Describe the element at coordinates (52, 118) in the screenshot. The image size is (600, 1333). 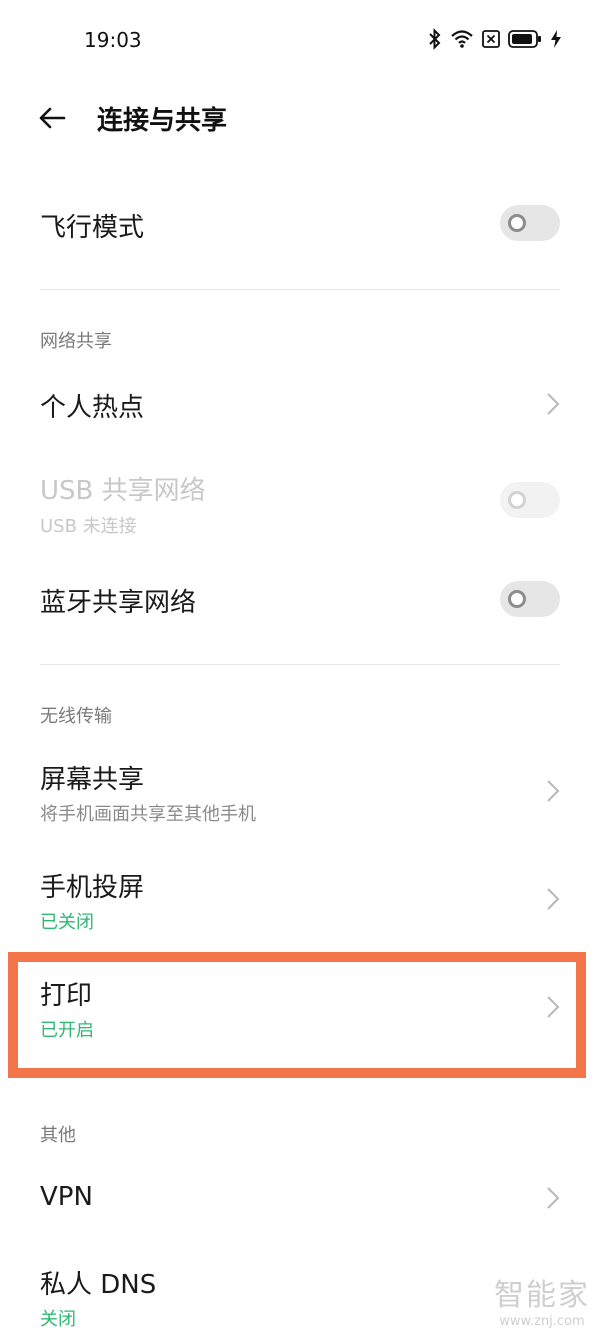
I see `back-arrow-icon` at that location.